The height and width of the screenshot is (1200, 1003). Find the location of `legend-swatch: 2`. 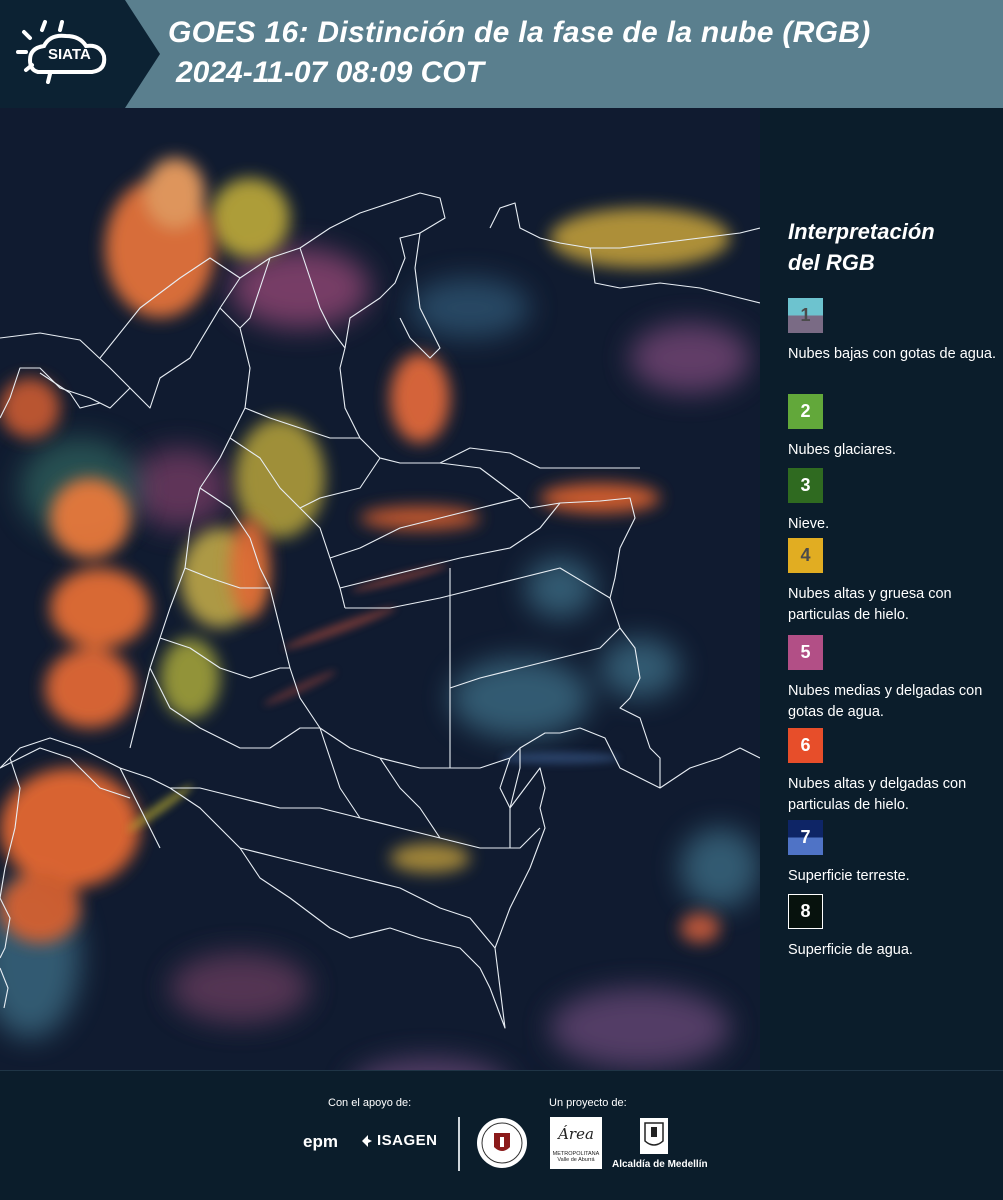

legend-swatch: 2 is located at coordinates (805, 411).